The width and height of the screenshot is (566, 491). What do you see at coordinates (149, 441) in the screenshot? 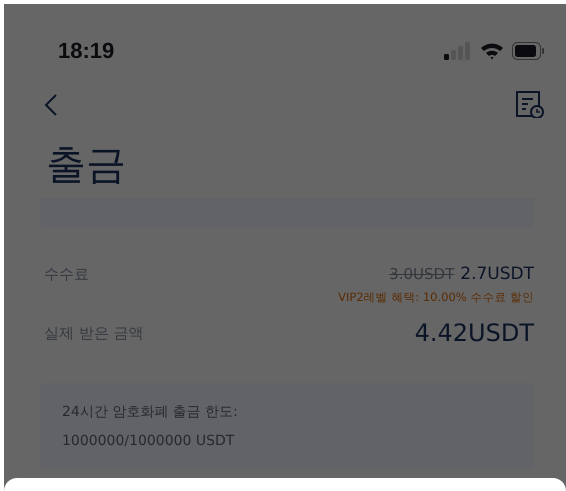
I see `limit-text: 1000000/1000000 USDT` at bounding box center [149, 441].